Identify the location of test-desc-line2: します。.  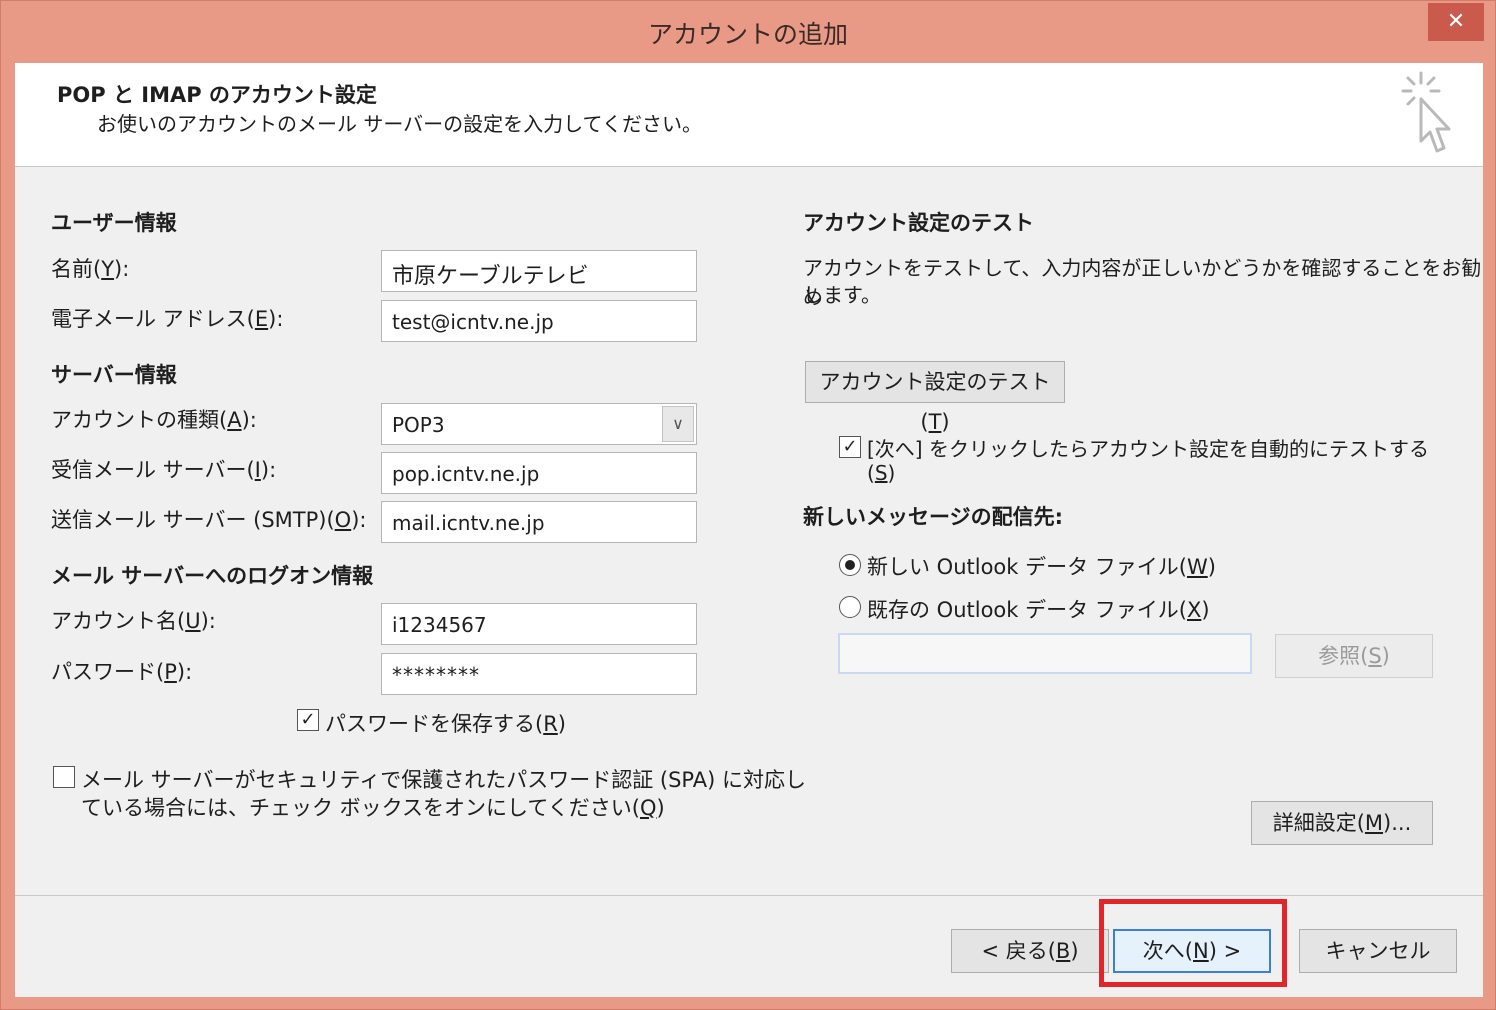
(842, 295).